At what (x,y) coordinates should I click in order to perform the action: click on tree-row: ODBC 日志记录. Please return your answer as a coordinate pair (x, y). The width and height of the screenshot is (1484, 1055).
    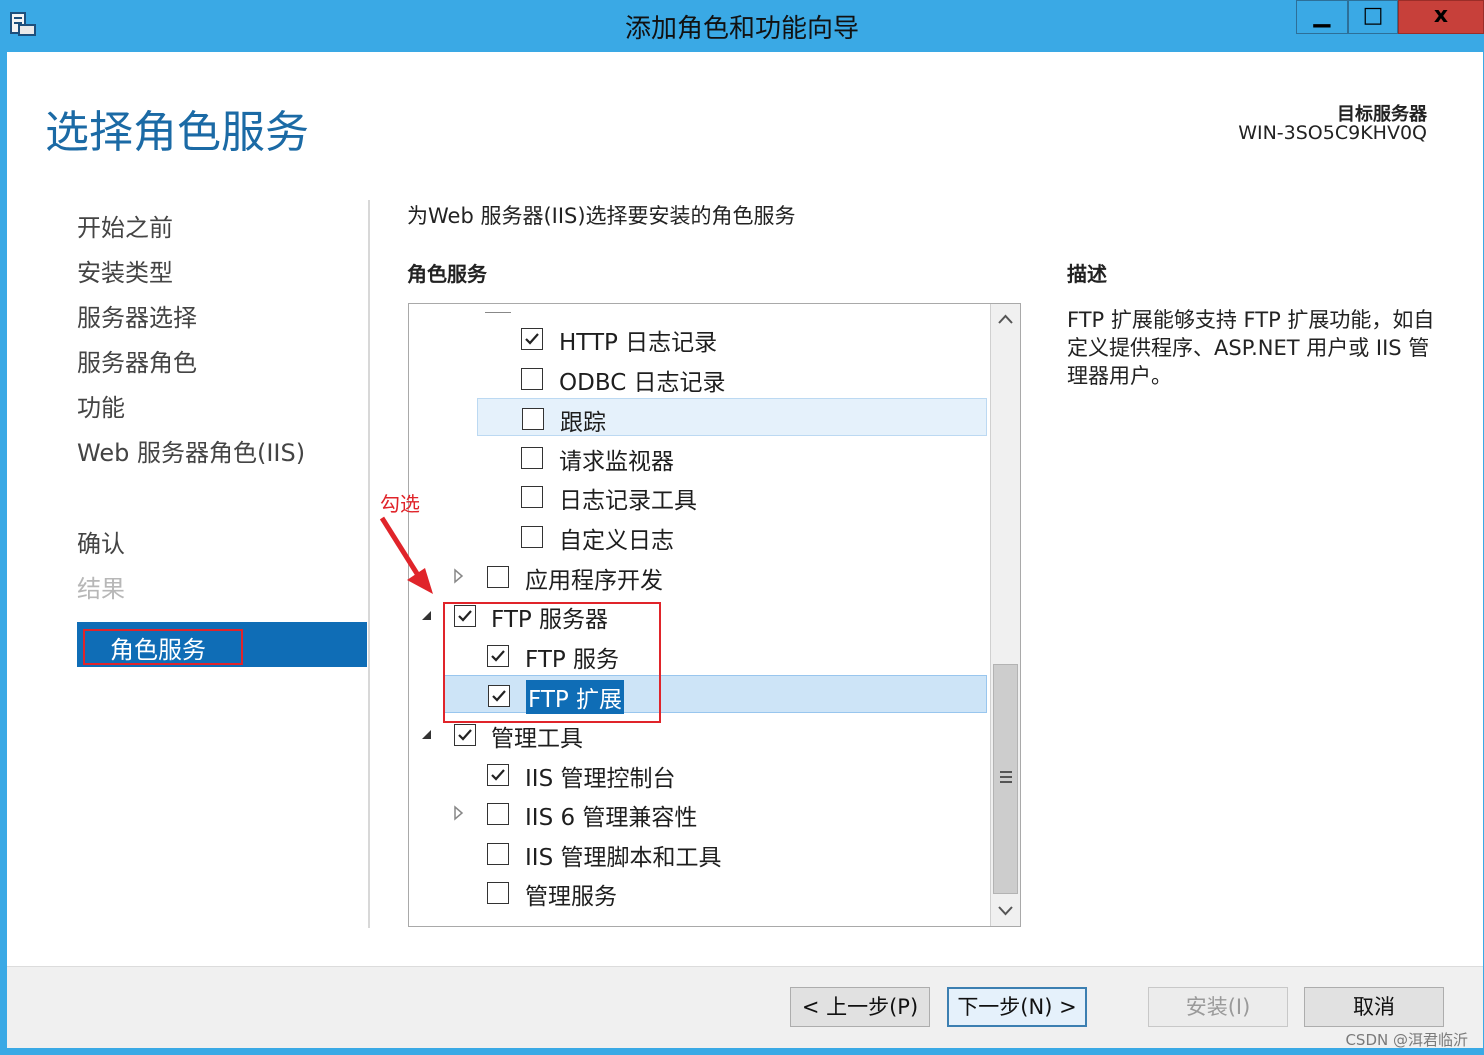
    Looking at the image, I should click on (698, 378).